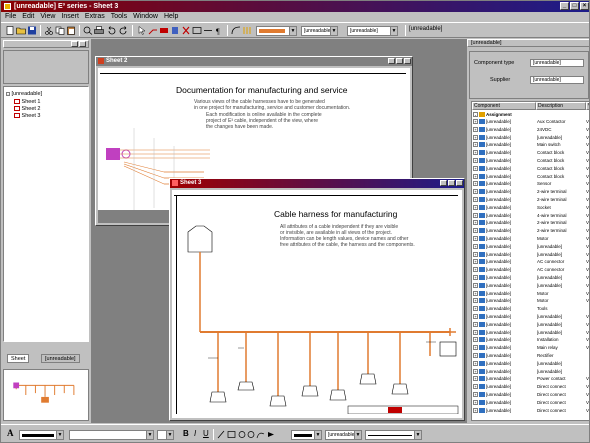 This screenshot has width=590, height=443. I want to click on sheet2-titlebar: Sheet 2, so click(254, 61).